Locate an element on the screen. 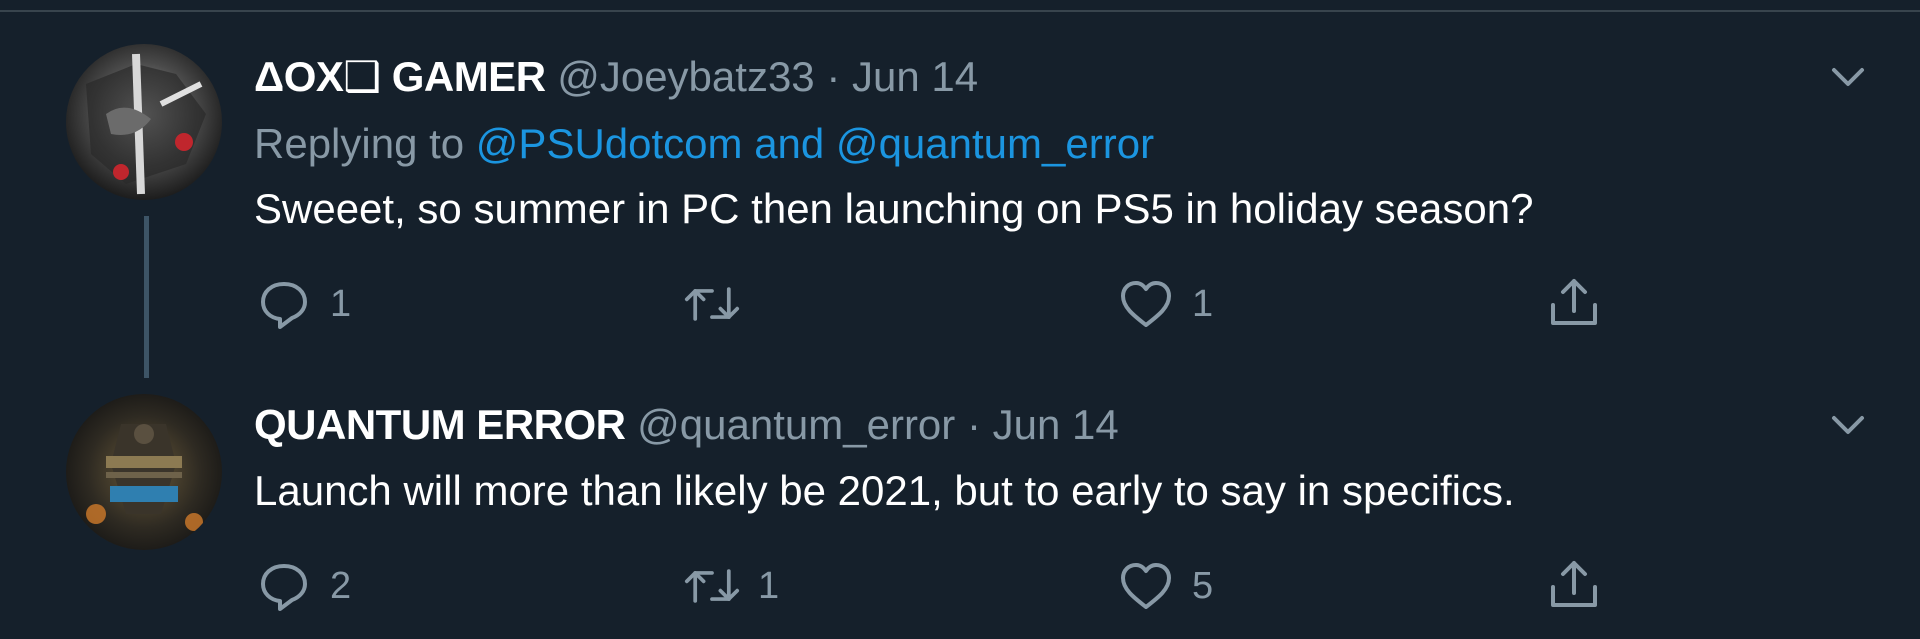 The height and width of the screenshot is (639, 1920). top-divider is located at coordinates (960, 6).